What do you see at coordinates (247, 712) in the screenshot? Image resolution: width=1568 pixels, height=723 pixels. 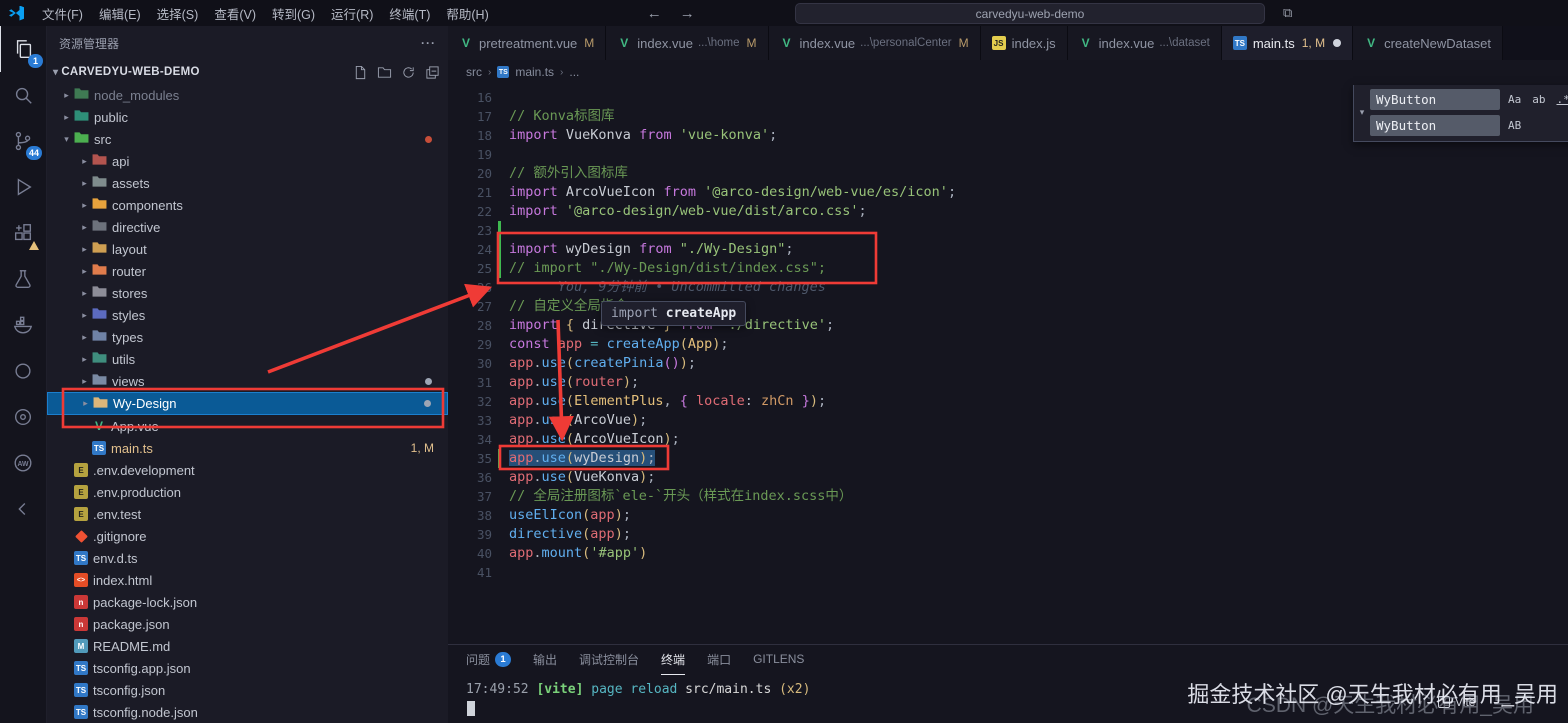 I see `tree-file-tsconfig.node.json: TS tsconfig.node.json` at bounding box center [247, 712].